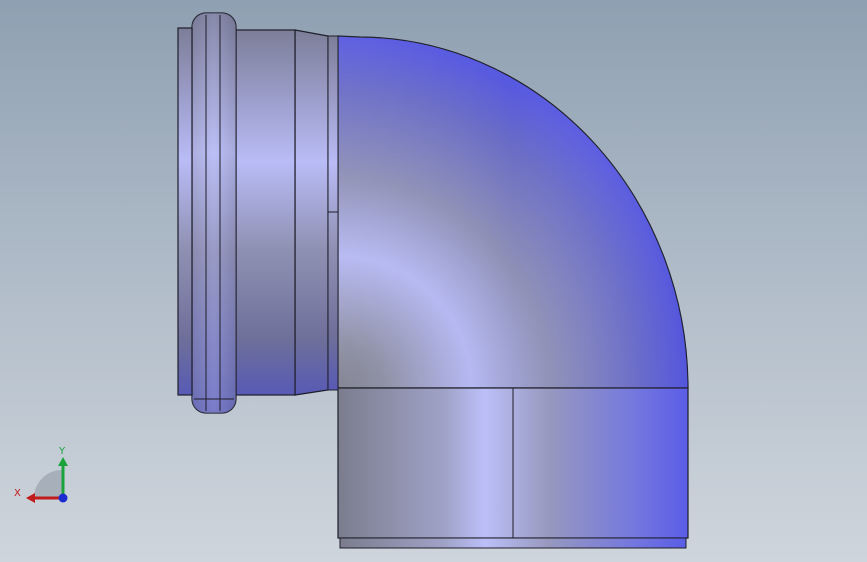  Describe the element at coordinates (48, 484) in the screenshot. I see `triad-base-icon` at that location.